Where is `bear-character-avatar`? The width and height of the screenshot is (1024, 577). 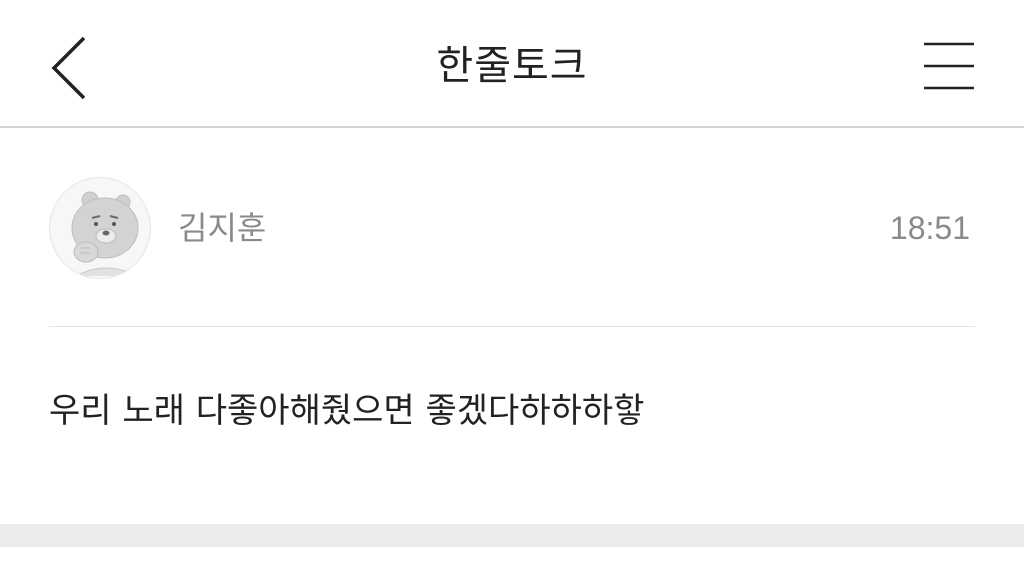 bear-character-avatar is located at coordinates (105, 234).